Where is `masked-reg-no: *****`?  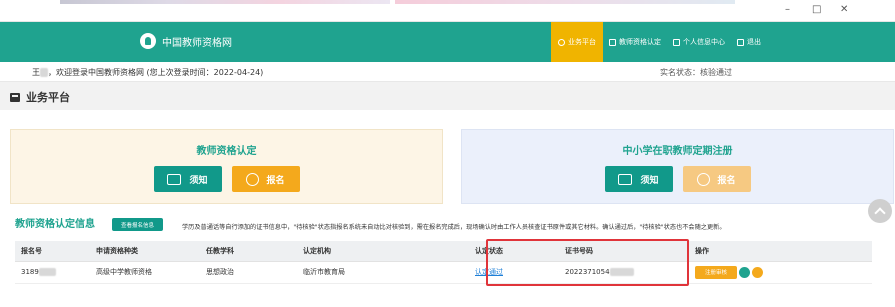
masked-reg-no: ***** is located at coordinates (47, 272).